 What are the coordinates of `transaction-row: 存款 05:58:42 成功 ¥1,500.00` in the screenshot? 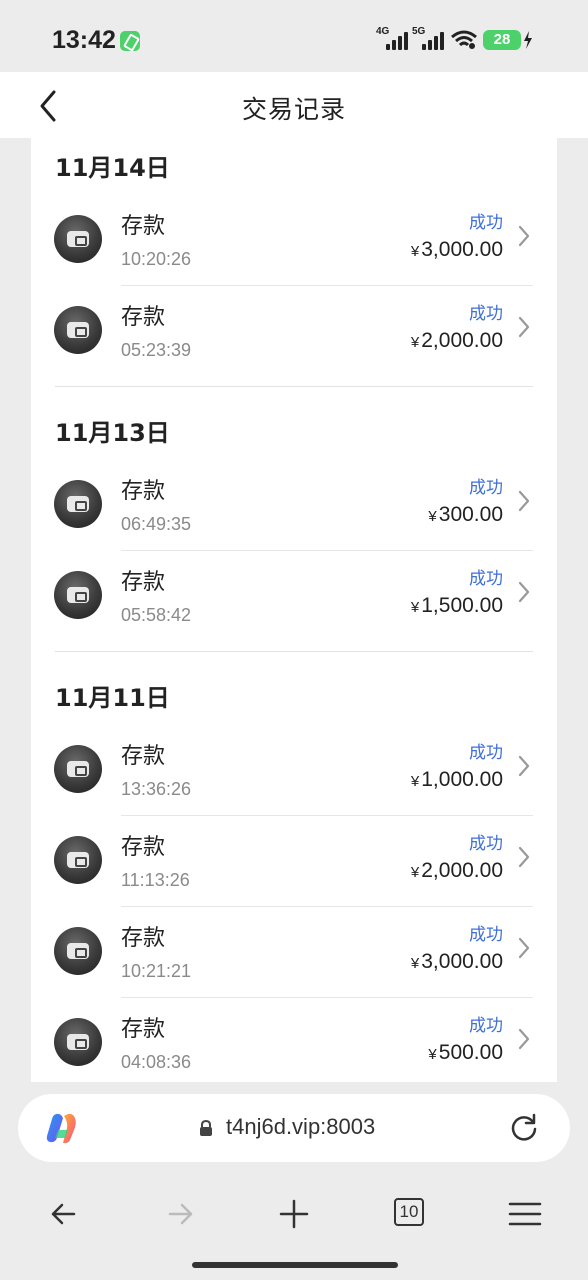 It's located at (294, 595).